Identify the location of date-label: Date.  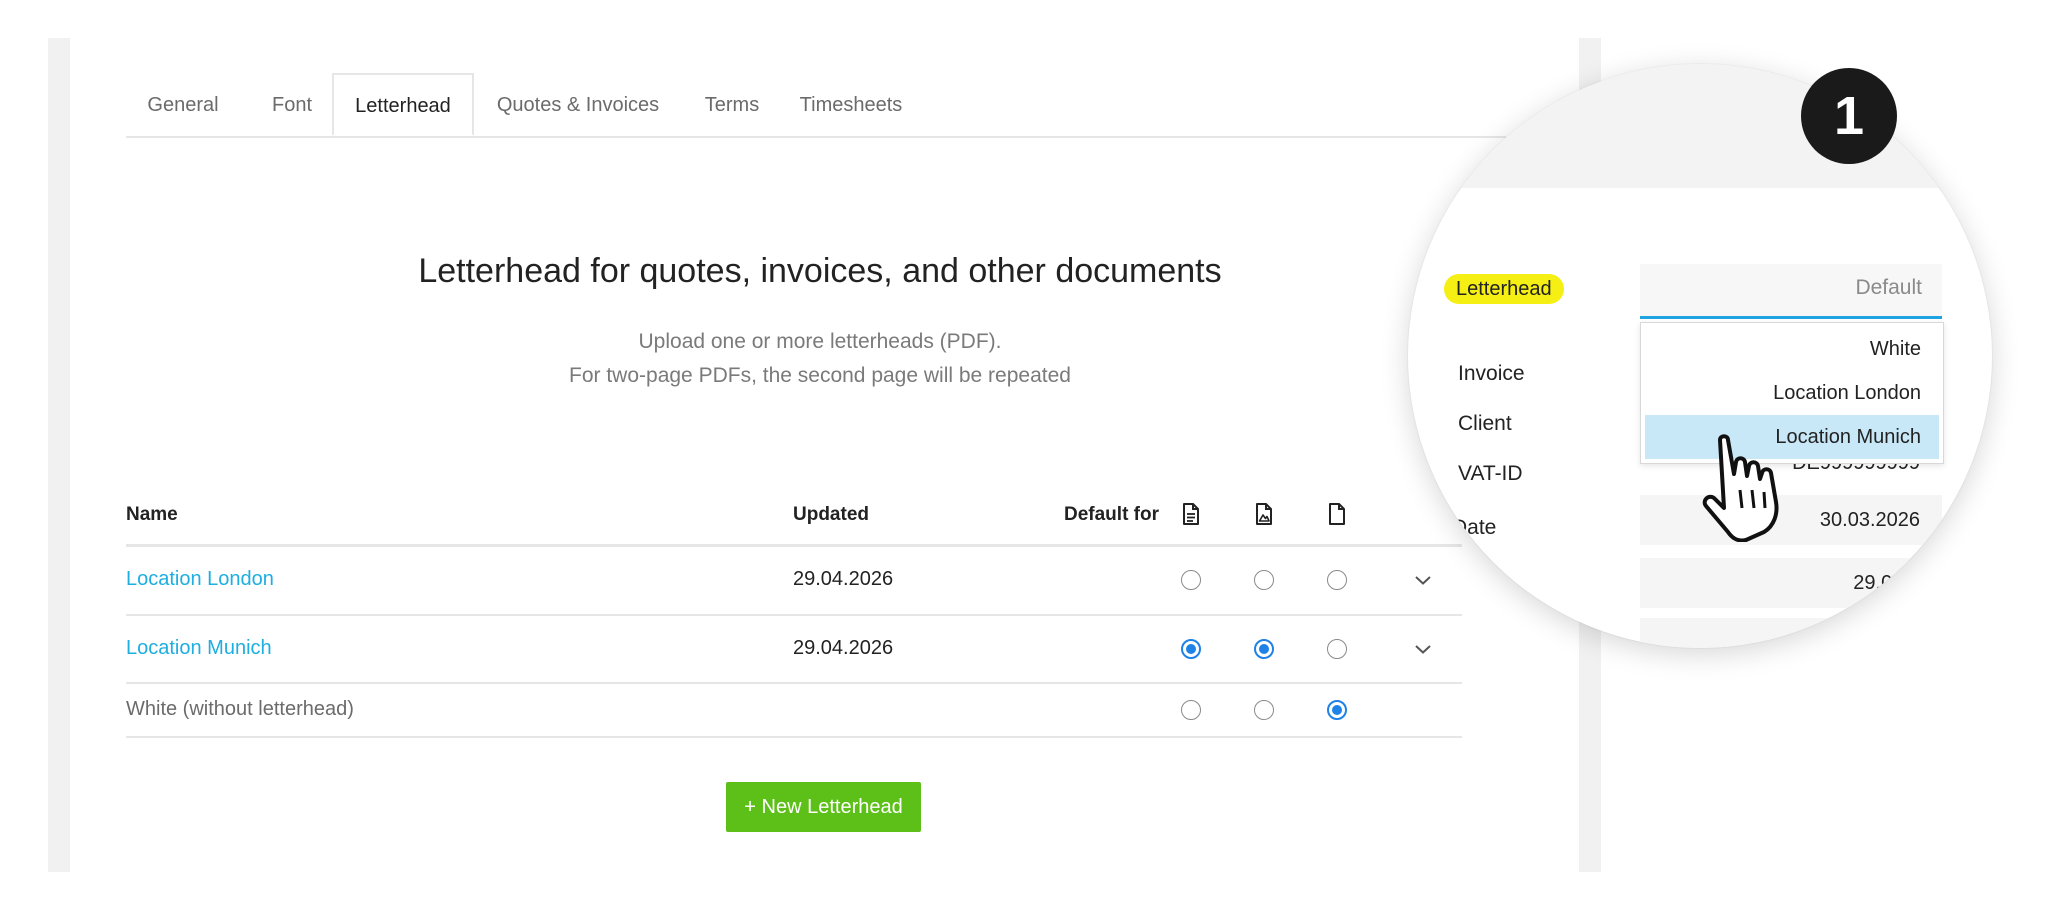
(1474, 527).